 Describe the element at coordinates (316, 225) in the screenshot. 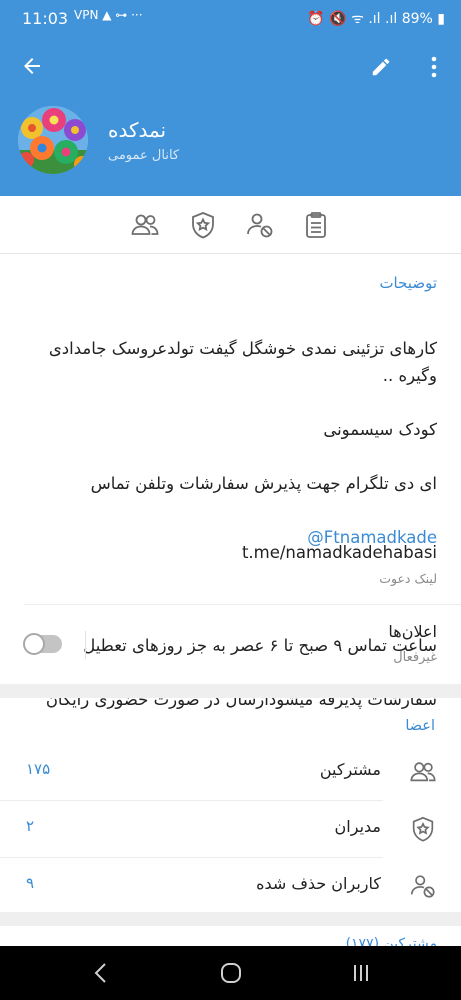

I see `recent-actions-icon` at that location.